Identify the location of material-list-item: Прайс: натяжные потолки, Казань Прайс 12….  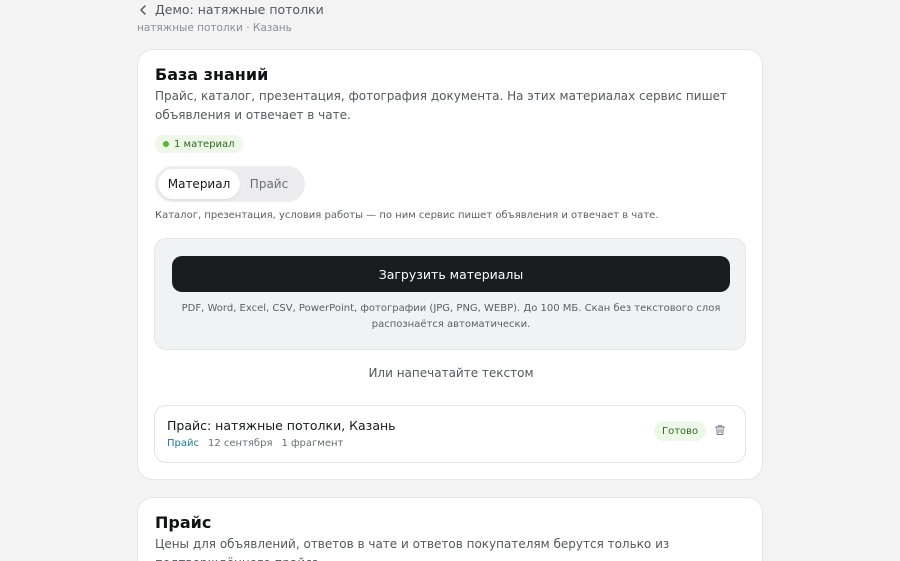
(450, 434).